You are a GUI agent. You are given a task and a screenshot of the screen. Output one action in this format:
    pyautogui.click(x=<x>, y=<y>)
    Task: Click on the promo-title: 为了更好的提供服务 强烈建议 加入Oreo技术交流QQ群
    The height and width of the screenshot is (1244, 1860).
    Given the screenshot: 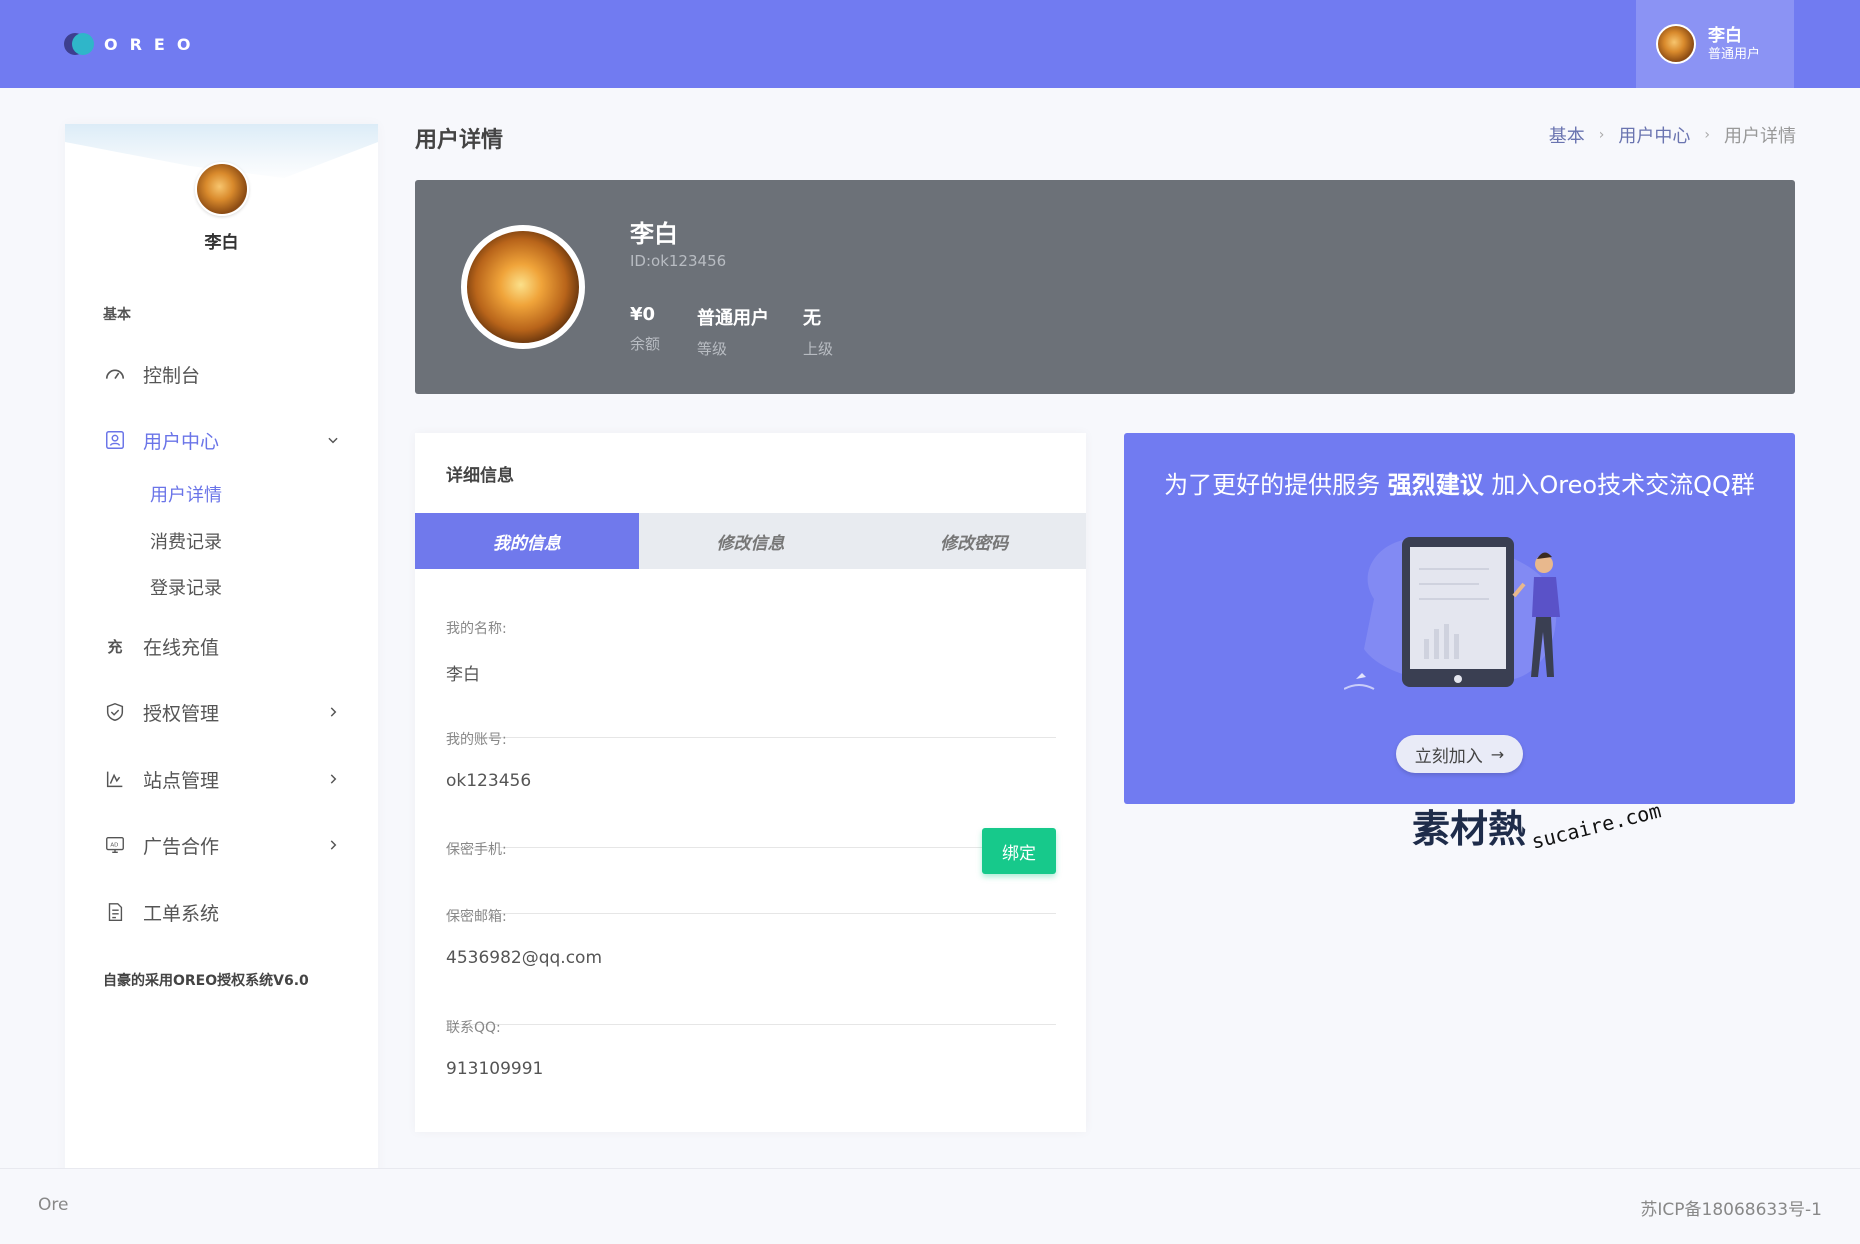 What is the action you would take?
    pyautogui.click(x=1459, y=482)
    